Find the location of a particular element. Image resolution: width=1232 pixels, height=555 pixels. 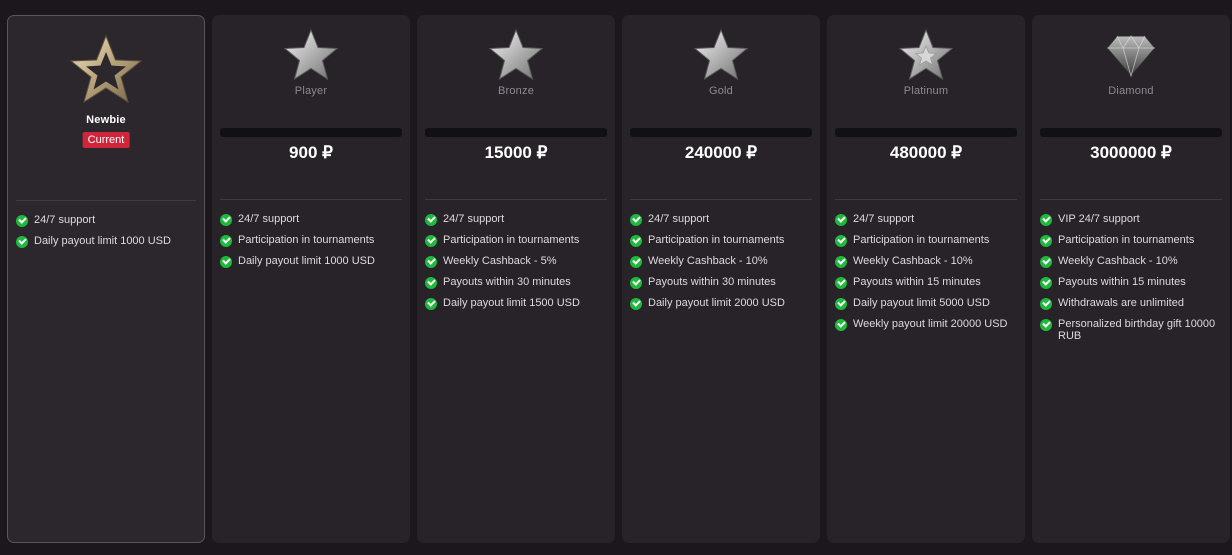

feature-item: Weekly payout limit 20000 USD is located at coordinates (927, 324).